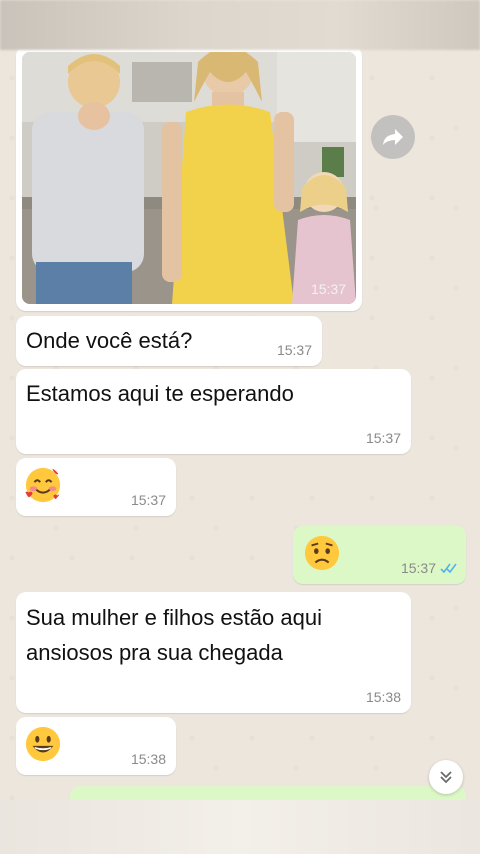 The height and width of the screenshot is (854, 480). What do you see at coordinates (43, 485) in the screenshot?
I see `smiling-face-with-hearts-icon` at bounding box center [43, 485].